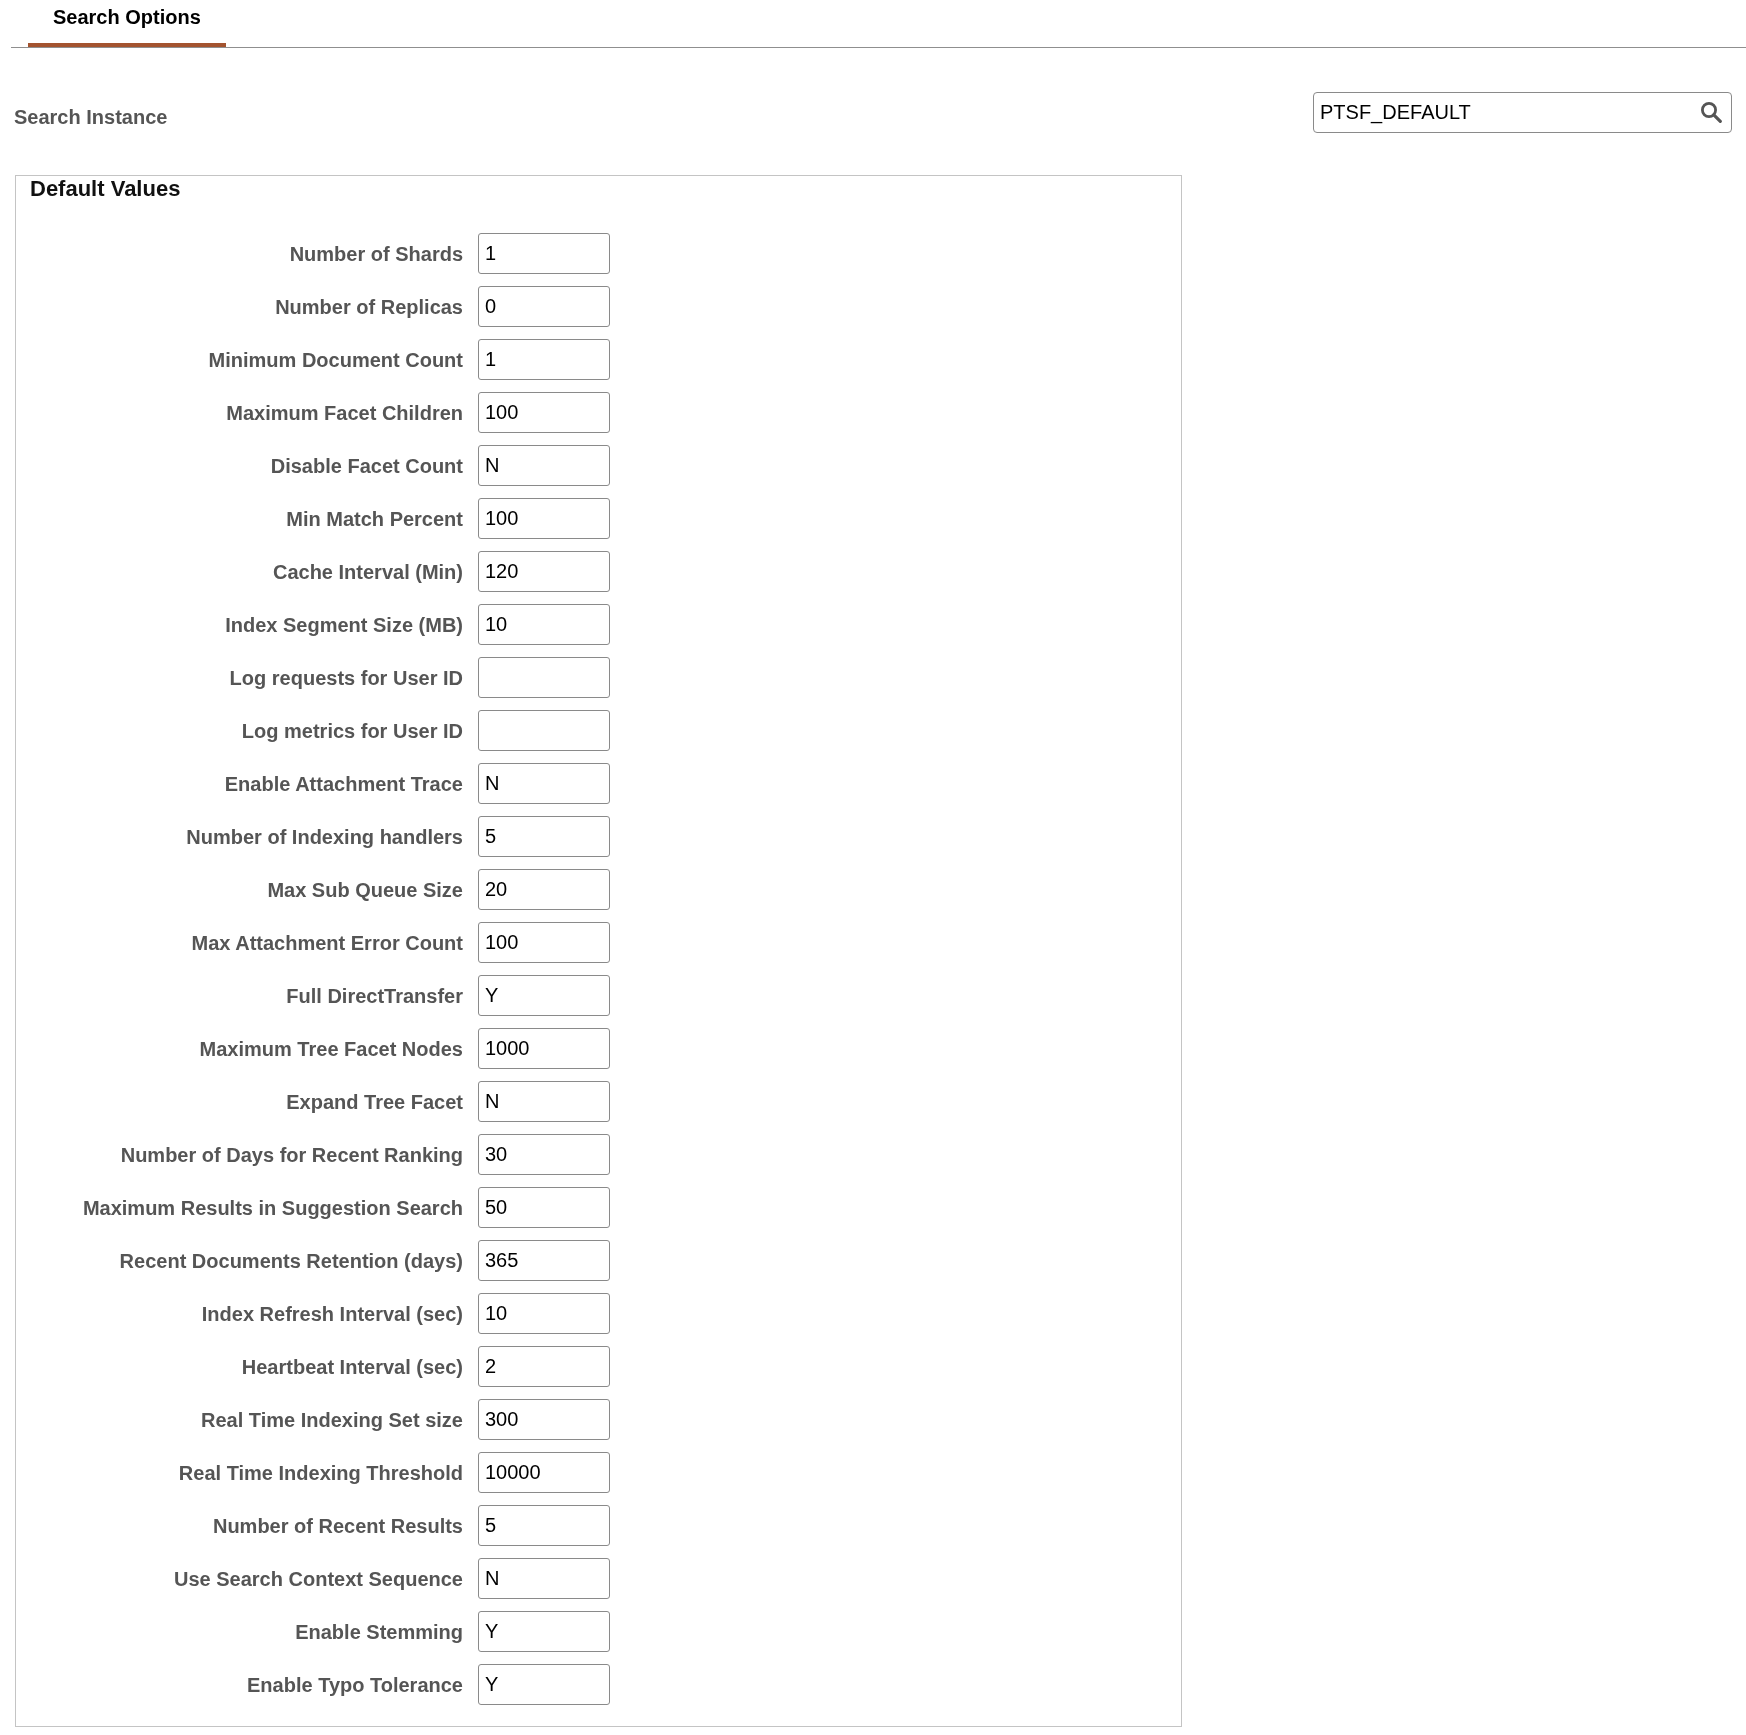 The height and width of the screenshot is (1735, 1746). Describe the element at coordinates (374, 1101) in the screenshot. I see `field-label: Expand Tree Facet` at that location.